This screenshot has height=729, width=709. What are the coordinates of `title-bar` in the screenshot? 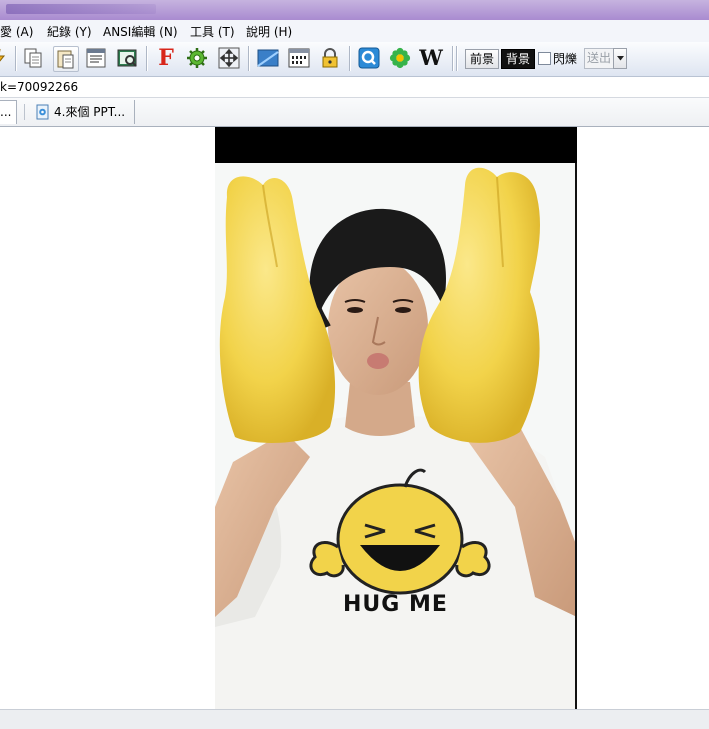 It's located at (354, 10).